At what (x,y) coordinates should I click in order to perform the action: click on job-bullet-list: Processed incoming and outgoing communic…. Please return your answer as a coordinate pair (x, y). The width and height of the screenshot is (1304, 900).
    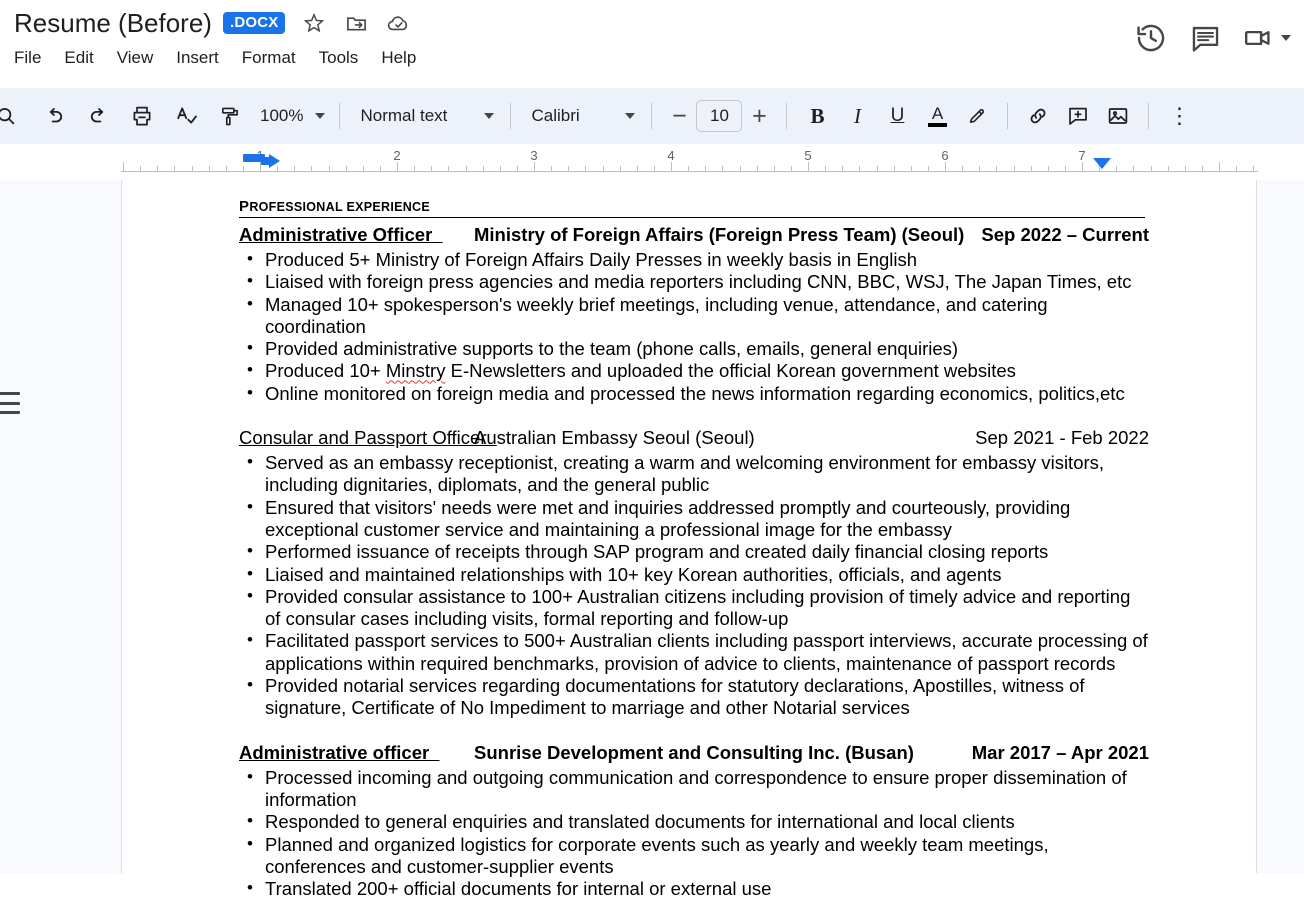
    Looking at the image, I should click on (694, 833).